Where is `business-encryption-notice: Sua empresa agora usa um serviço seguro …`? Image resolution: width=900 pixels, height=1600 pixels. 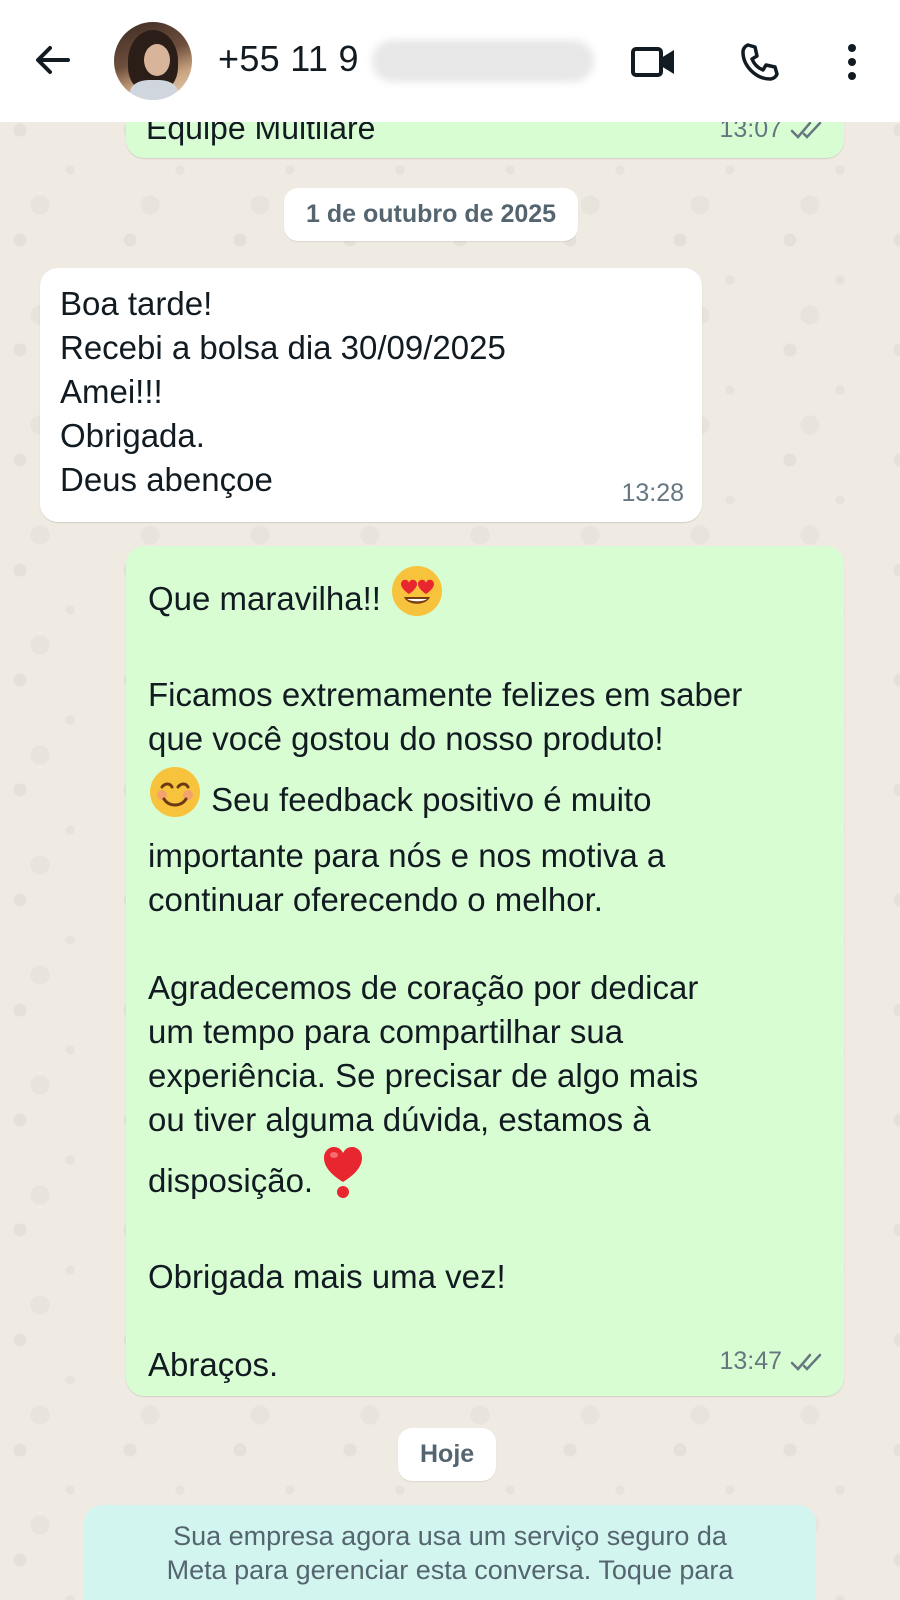
business-encryption-notice: Sua empresa agora usa um serviço seguro … is located at coordinates (450, 1552).